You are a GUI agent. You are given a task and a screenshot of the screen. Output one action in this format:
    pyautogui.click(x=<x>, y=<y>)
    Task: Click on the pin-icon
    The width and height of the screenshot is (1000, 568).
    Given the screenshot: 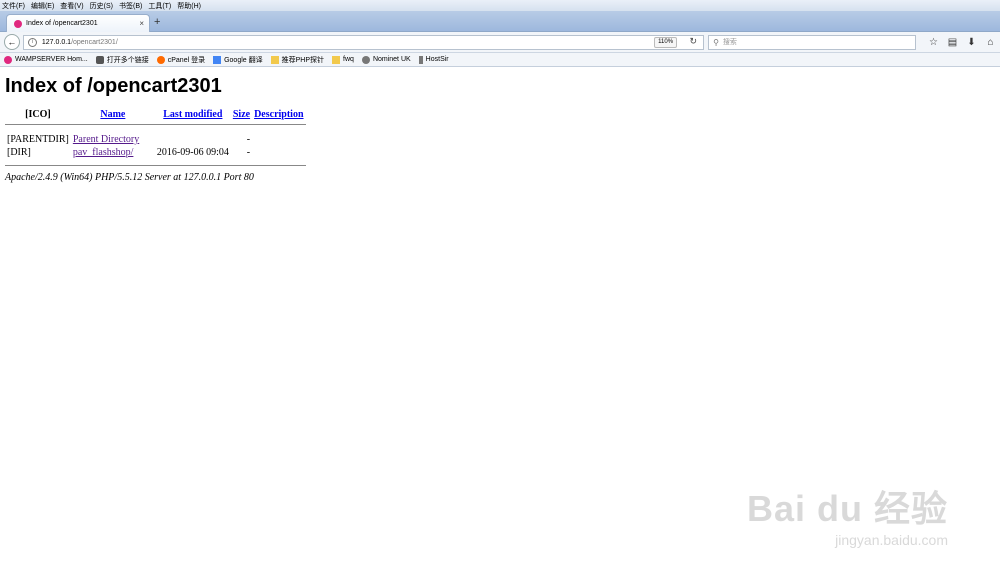 What is the action you would take?
    pyautogui.click(x=420, y=59)
    